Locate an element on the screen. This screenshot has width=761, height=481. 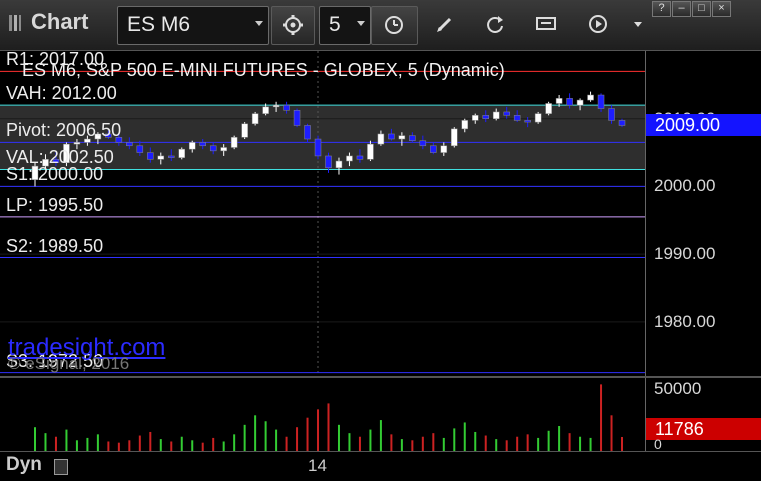
copyright-text: © eSignal, 2016 is located at coordinates (69, 363).